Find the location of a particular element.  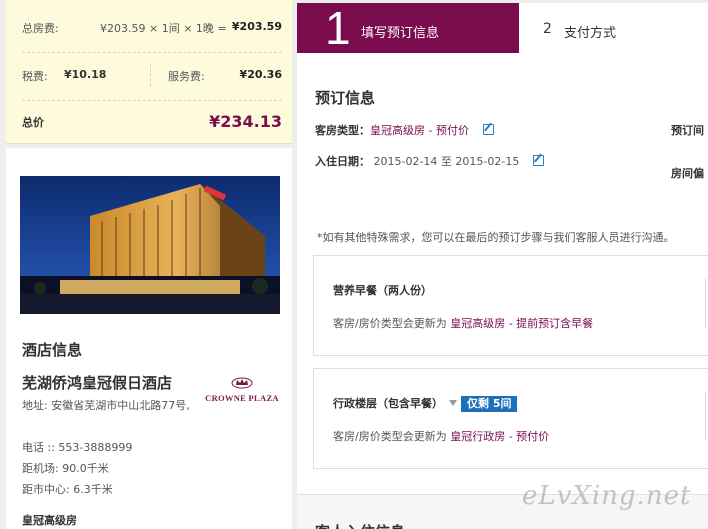

step-payment: 2 支付方式 is located at coordinates (613, 28).